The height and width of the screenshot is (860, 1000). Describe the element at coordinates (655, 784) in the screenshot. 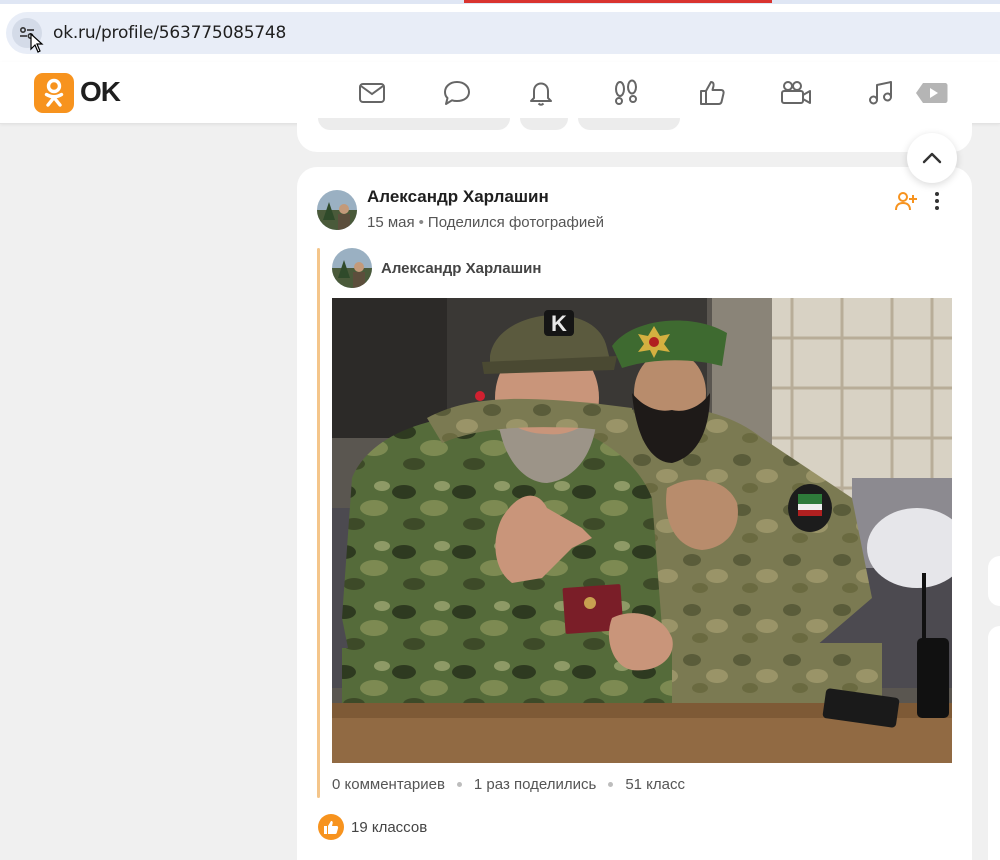

I see `classes-count: 51 класс` at that location.